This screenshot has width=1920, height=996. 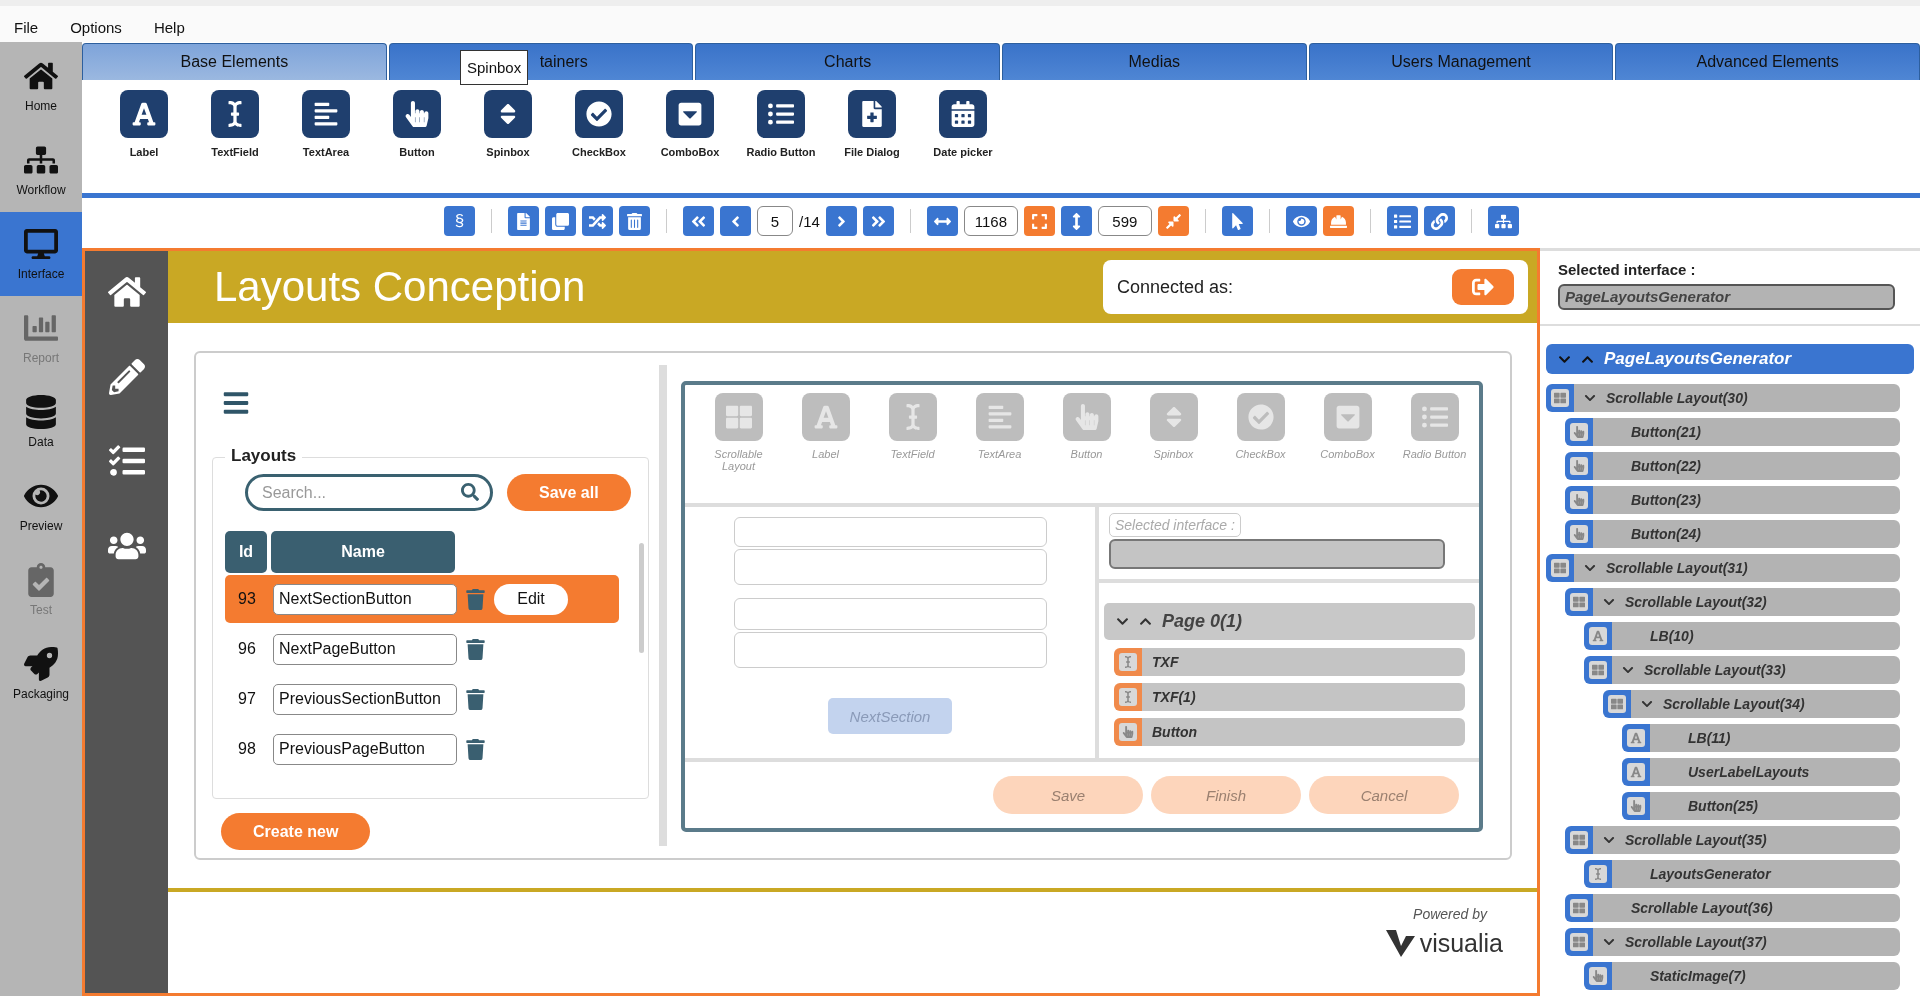 I want to click on nav-item: Packaging, so click(x=41, y=674).